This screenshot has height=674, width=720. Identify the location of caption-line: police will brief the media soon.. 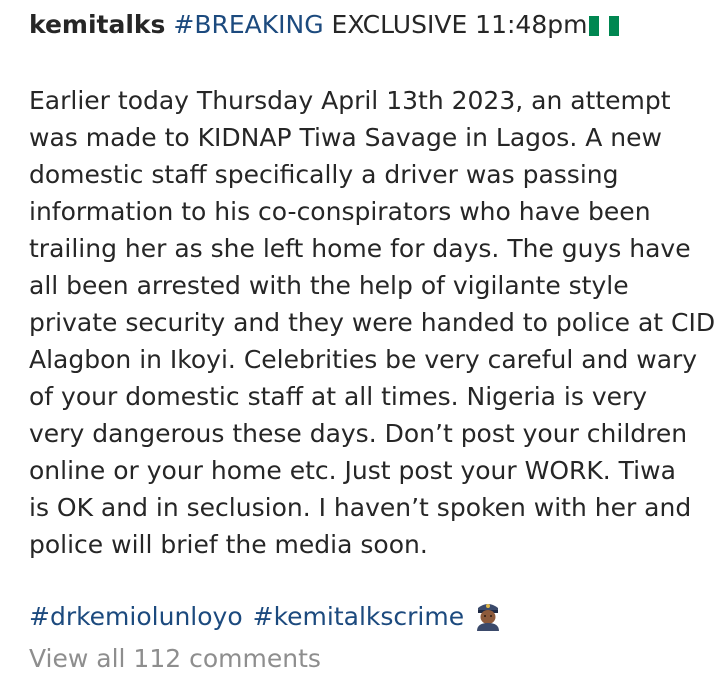
(228, 544).